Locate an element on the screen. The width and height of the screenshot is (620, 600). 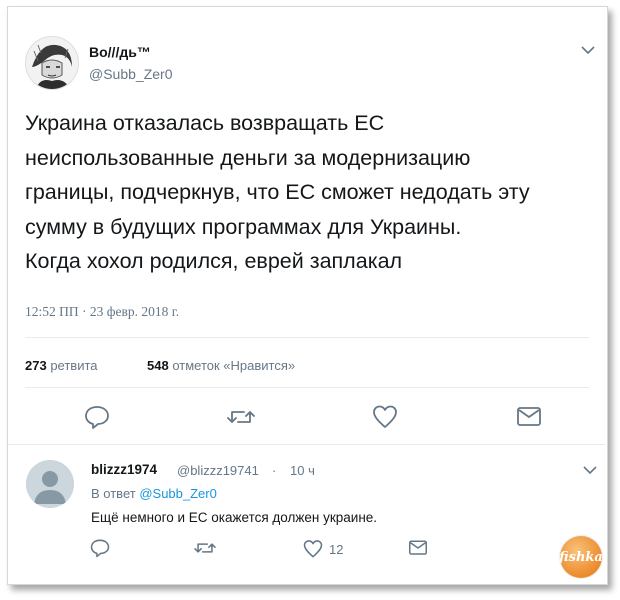
author-handle: @Subb_Zer0 is located at coordinates (130, 74).